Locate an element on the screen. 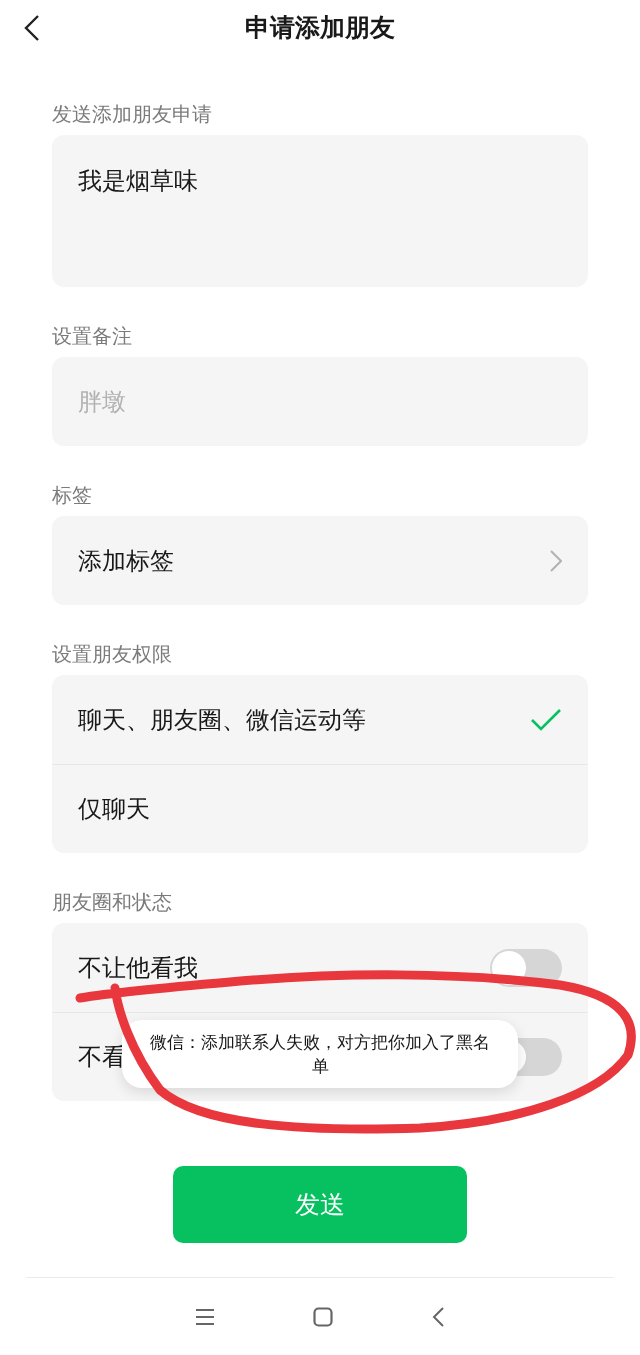 The image size is (640, 1355). add-tag-item: 添加标签 is located at coordinates (320, 560).